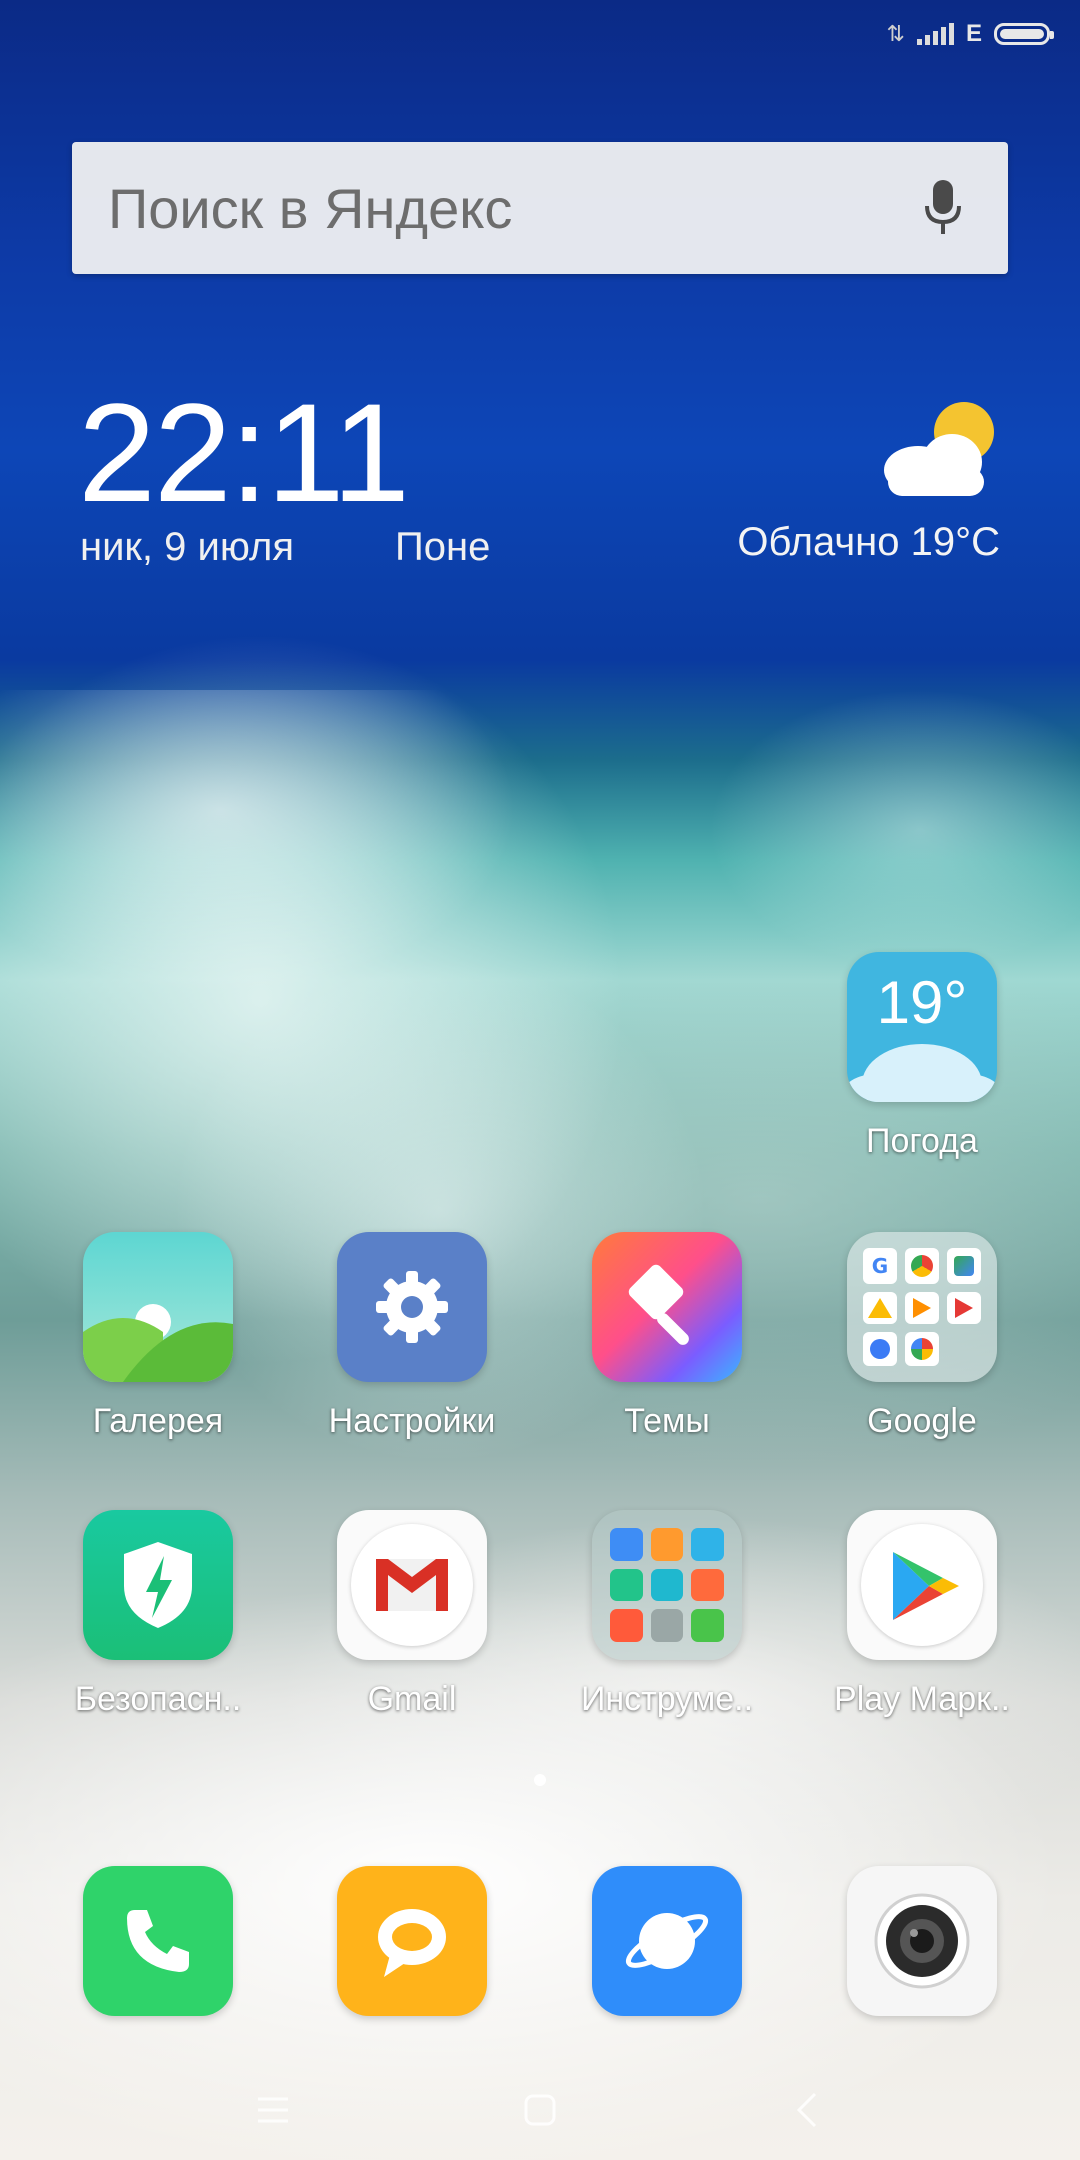  I want to click on security-app: Безопасн.., so click(158, 1614).